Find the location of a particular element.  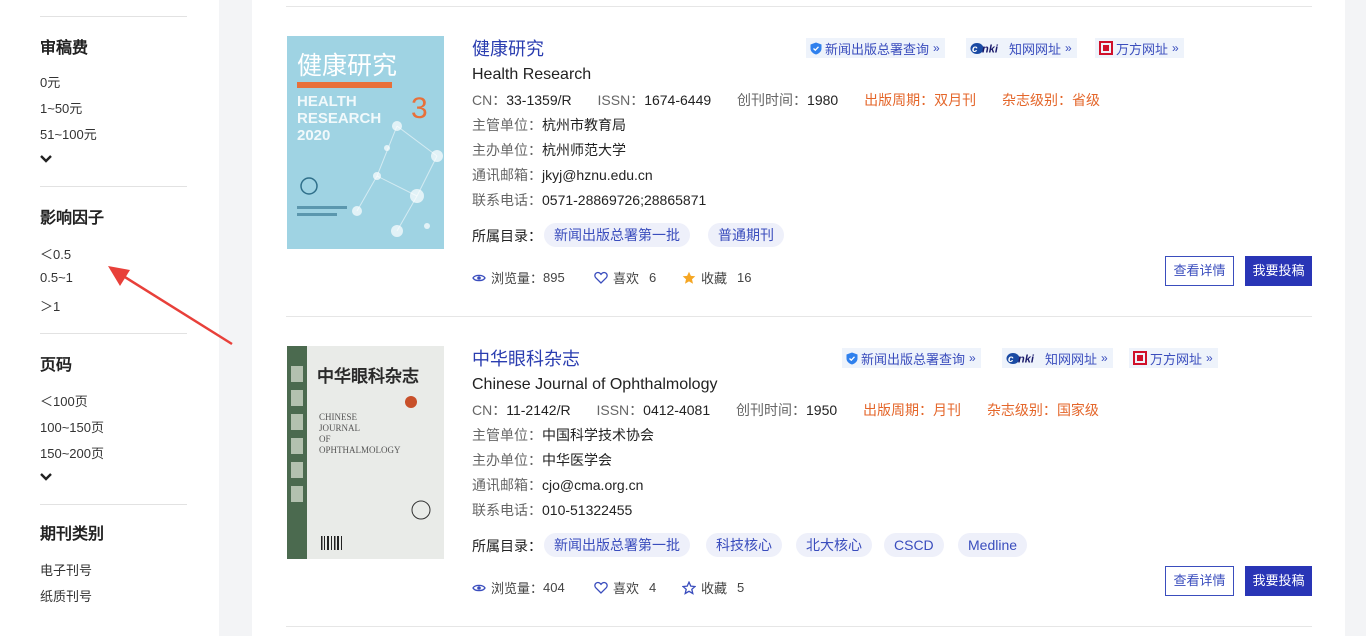

catalog-tag: 科技核心 is located at coordinates (744, 545).